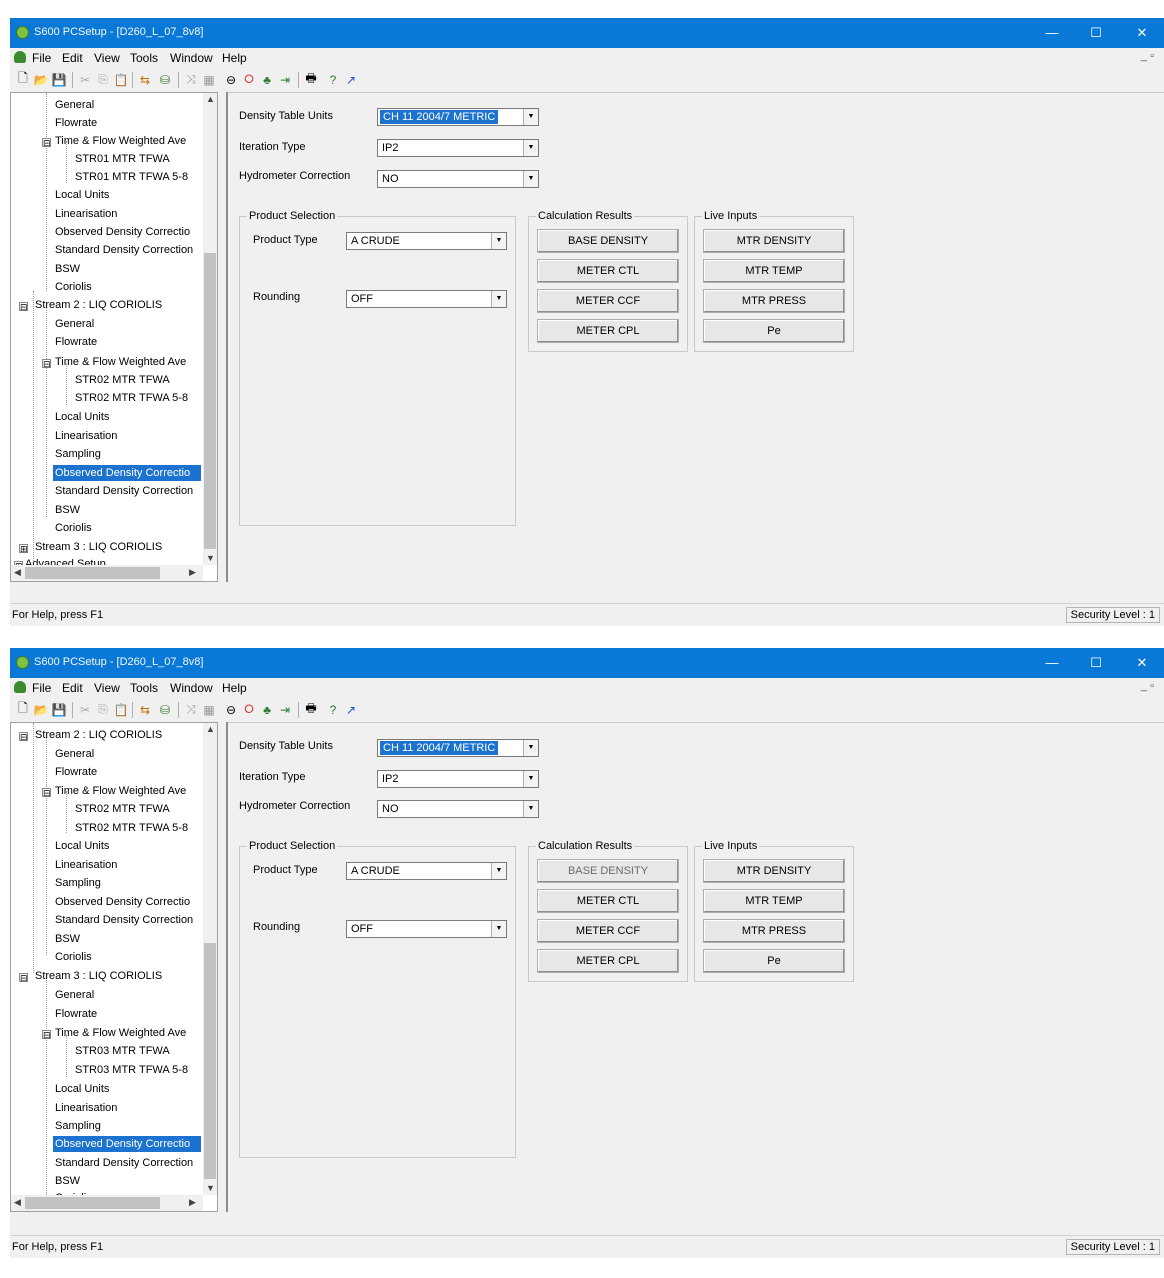  I want to click on tree-item-str02-tfwa-5-8: STR02 MTR TFWA 5-8, so click(131, 828).